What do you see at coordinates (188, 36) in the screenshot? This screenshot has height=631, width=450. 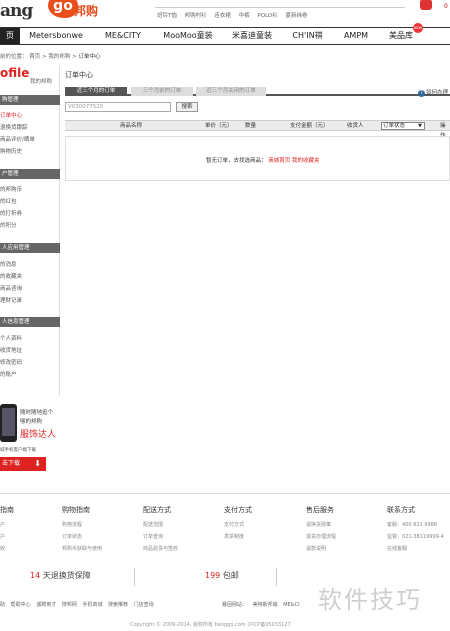 I see `nav-moomoo: MooMoo童装` at bounding box center [188, 36].